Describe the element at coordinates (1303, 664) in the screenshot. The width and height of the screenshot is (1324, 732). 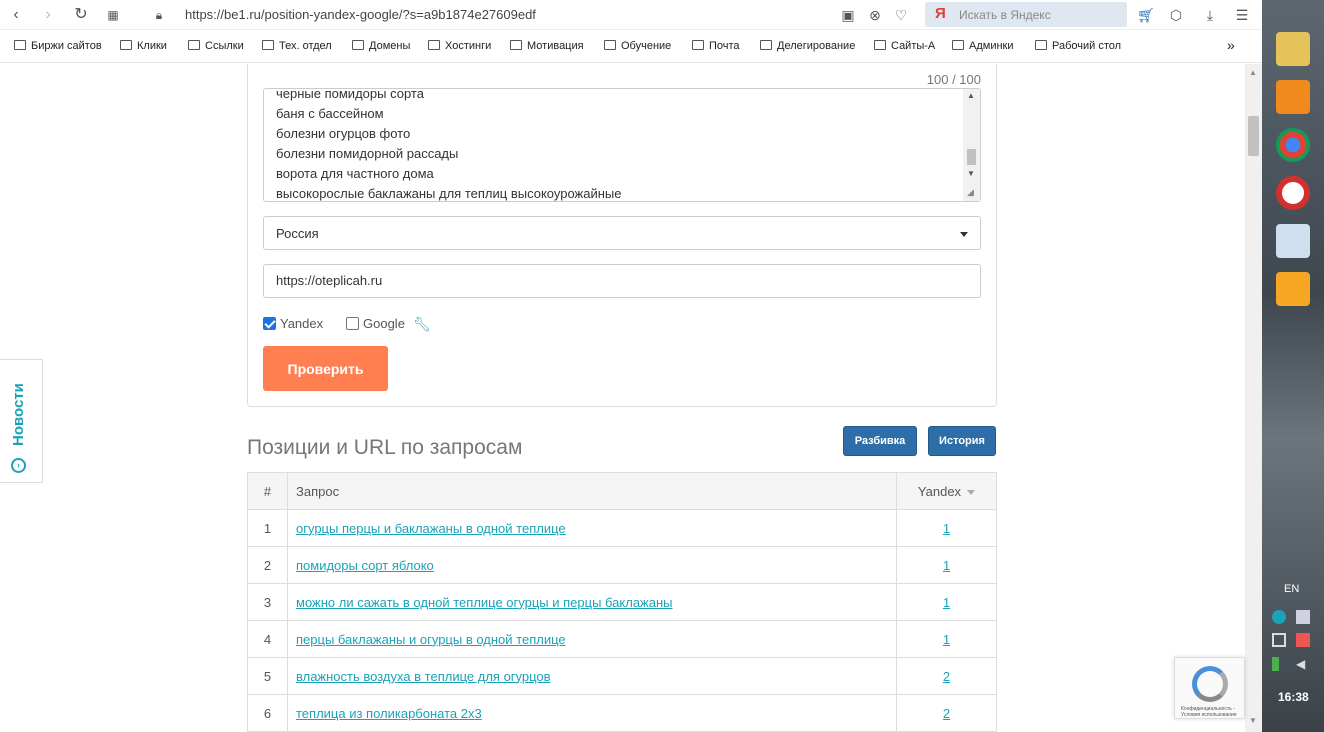
I see `volume-icon: ◀` at that location.